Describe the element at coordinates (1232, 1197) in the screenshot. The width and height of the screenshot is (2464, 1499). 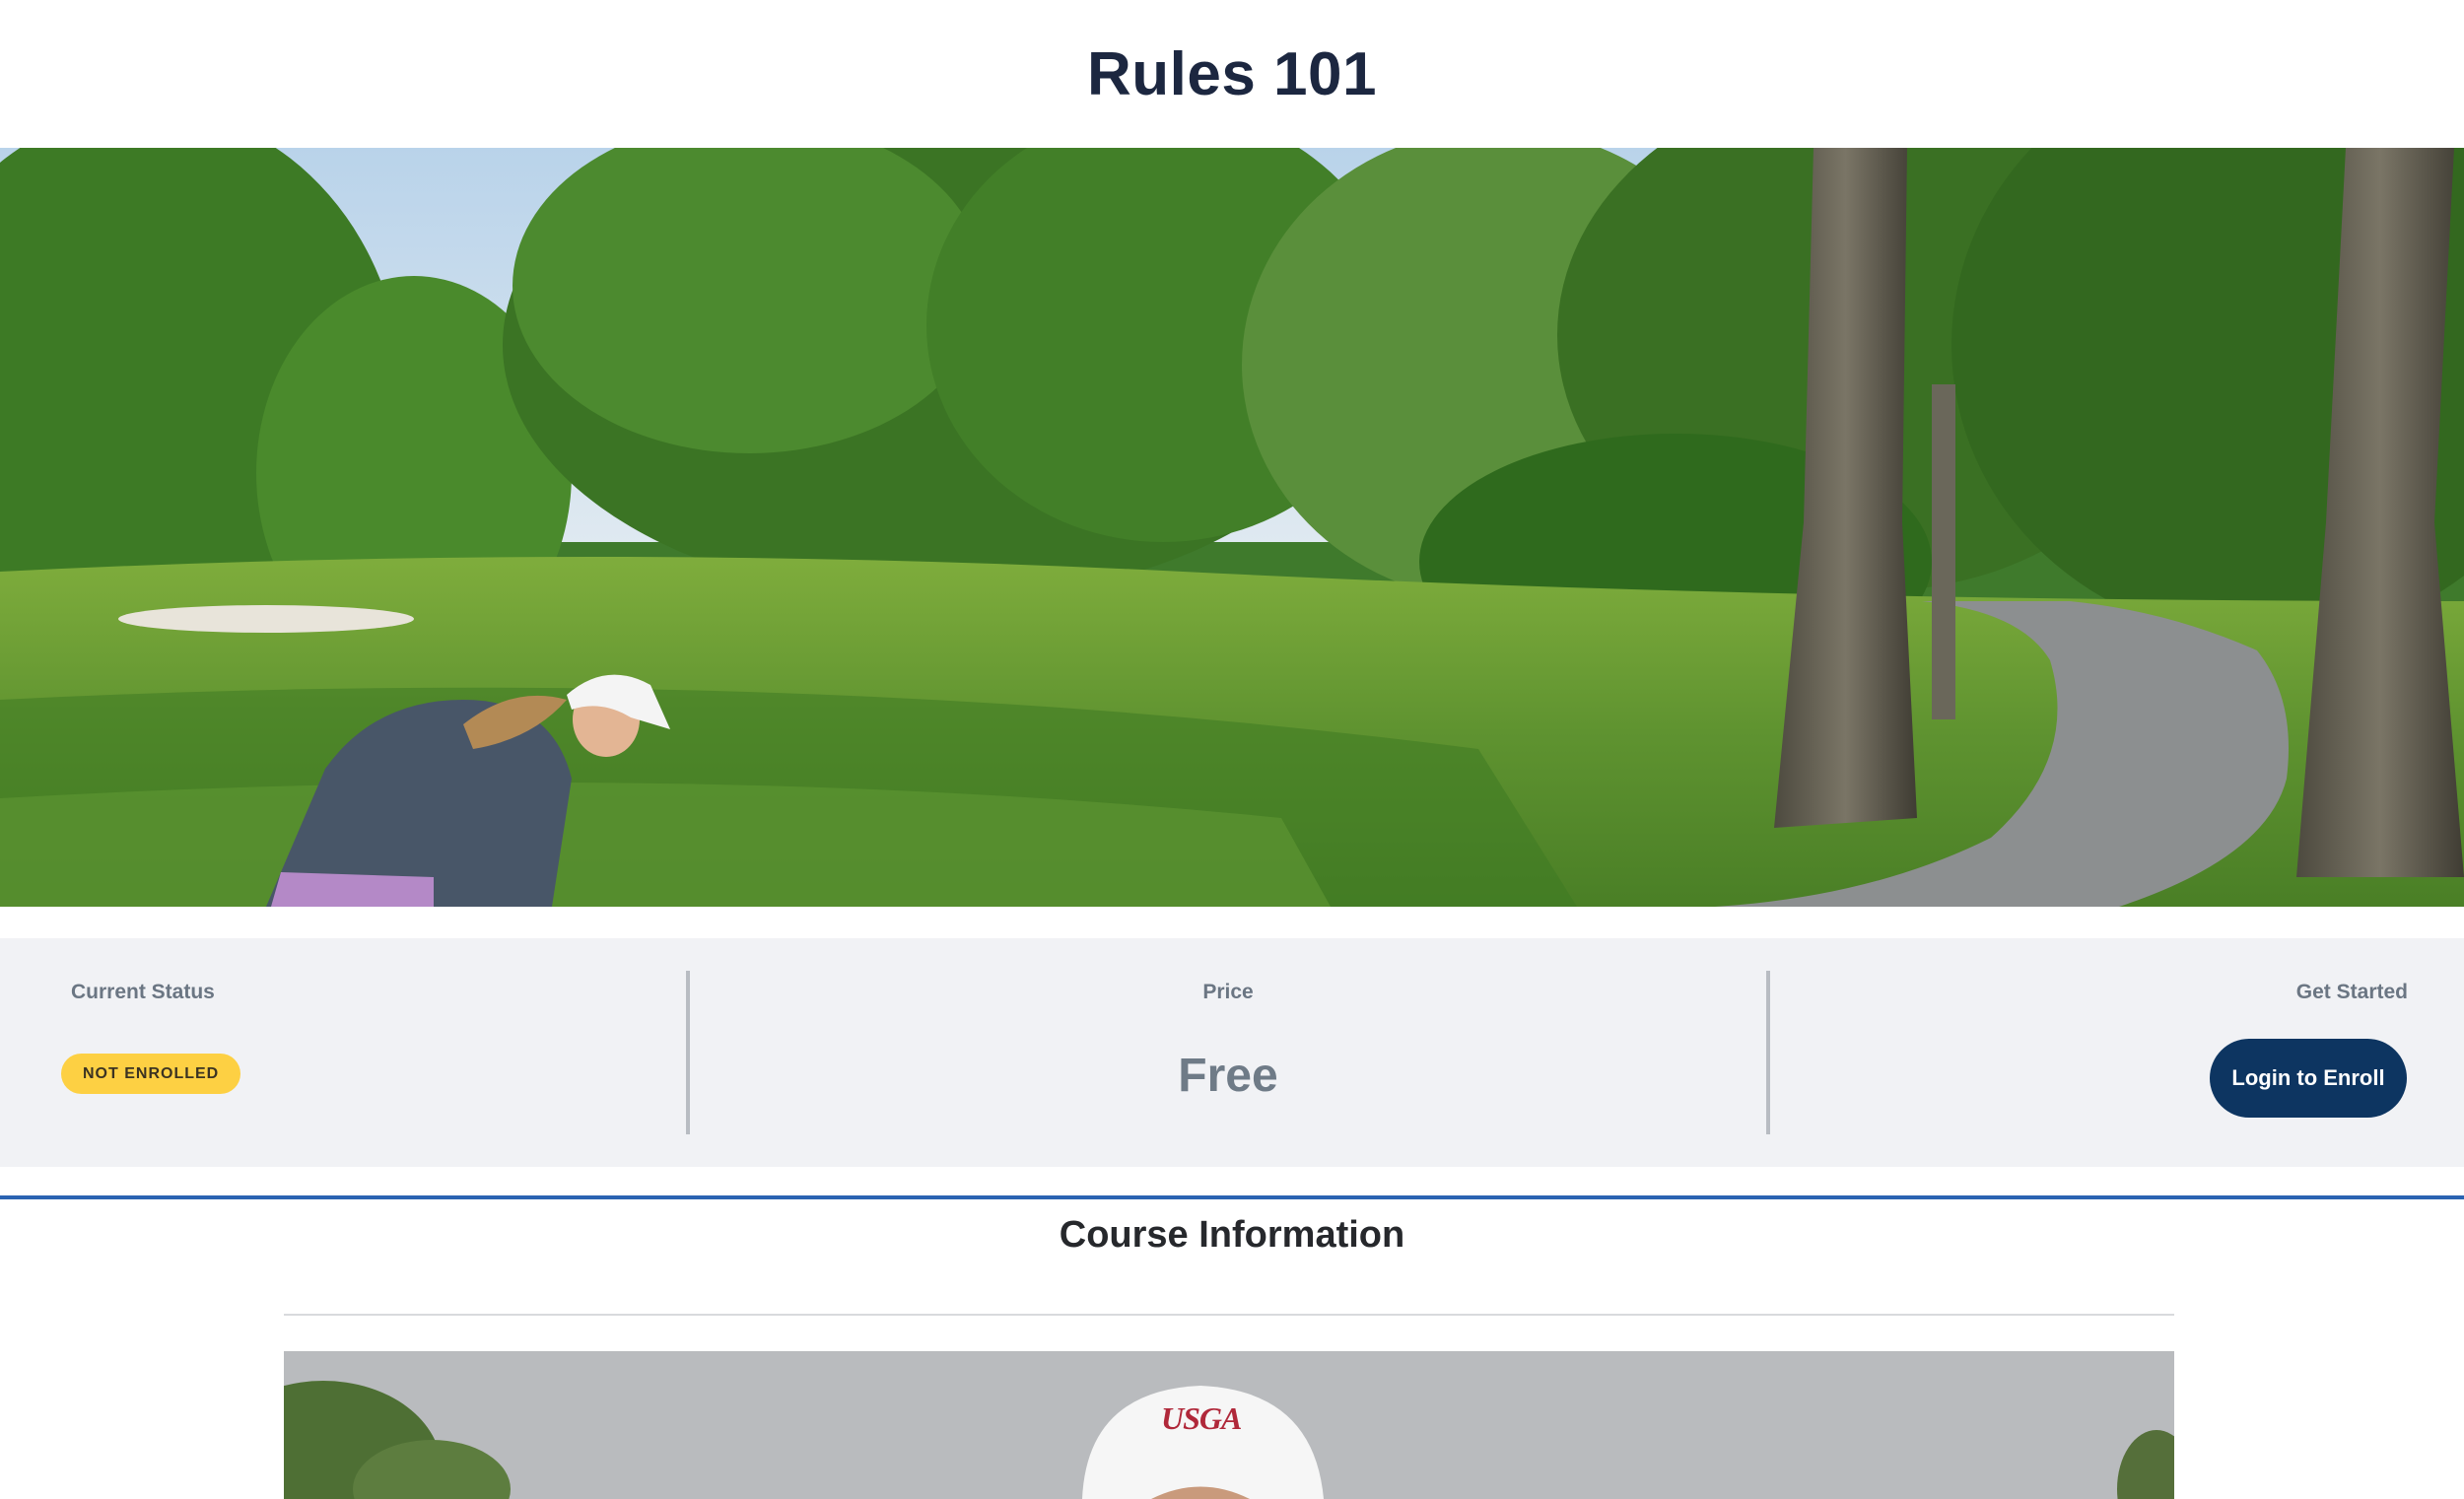
I see `course-info-rule` at that location.